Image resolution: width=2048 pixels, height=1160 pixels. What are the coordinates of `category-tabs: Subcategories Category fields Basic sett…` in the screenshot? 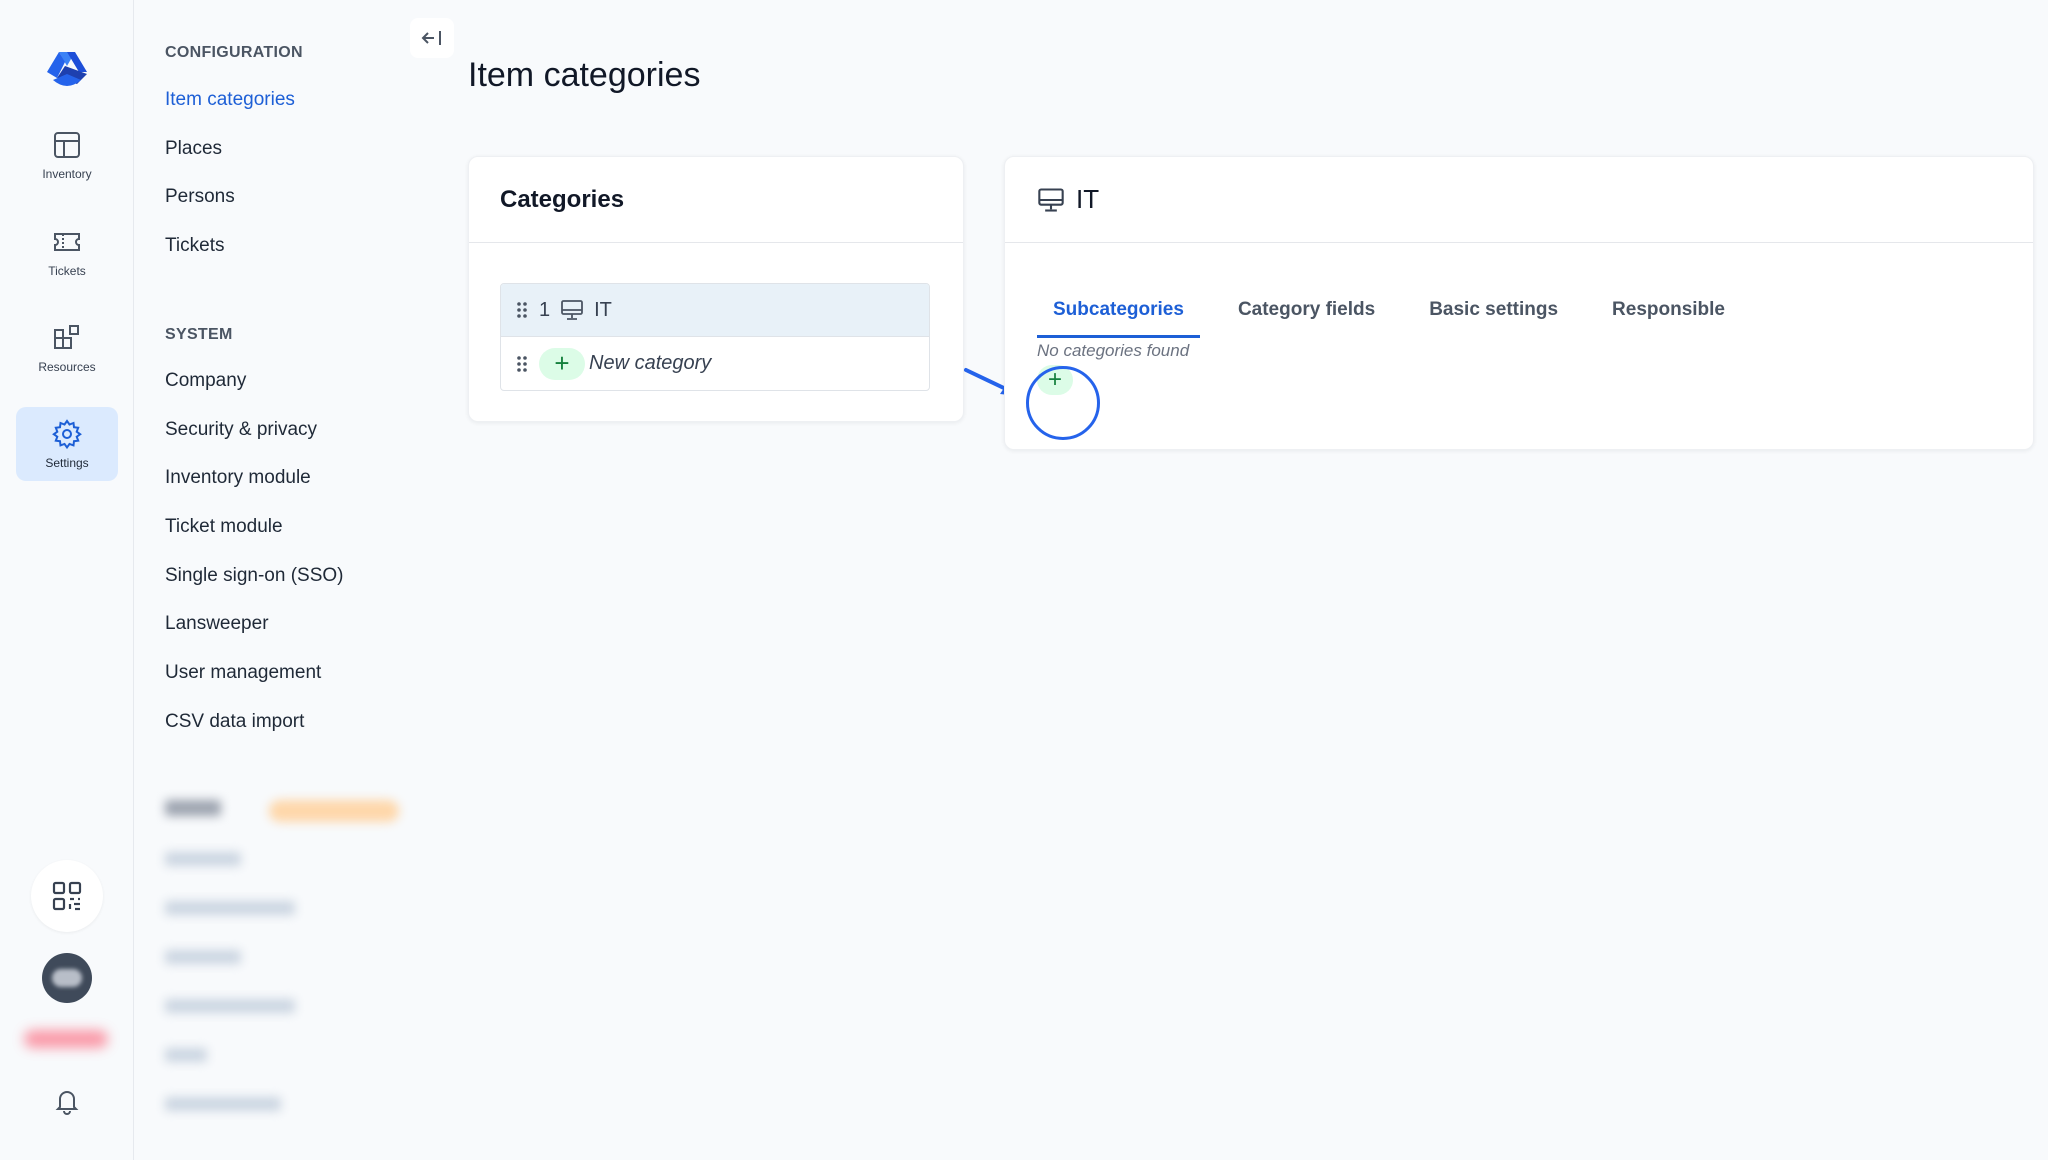 It's located at (1400, 313).